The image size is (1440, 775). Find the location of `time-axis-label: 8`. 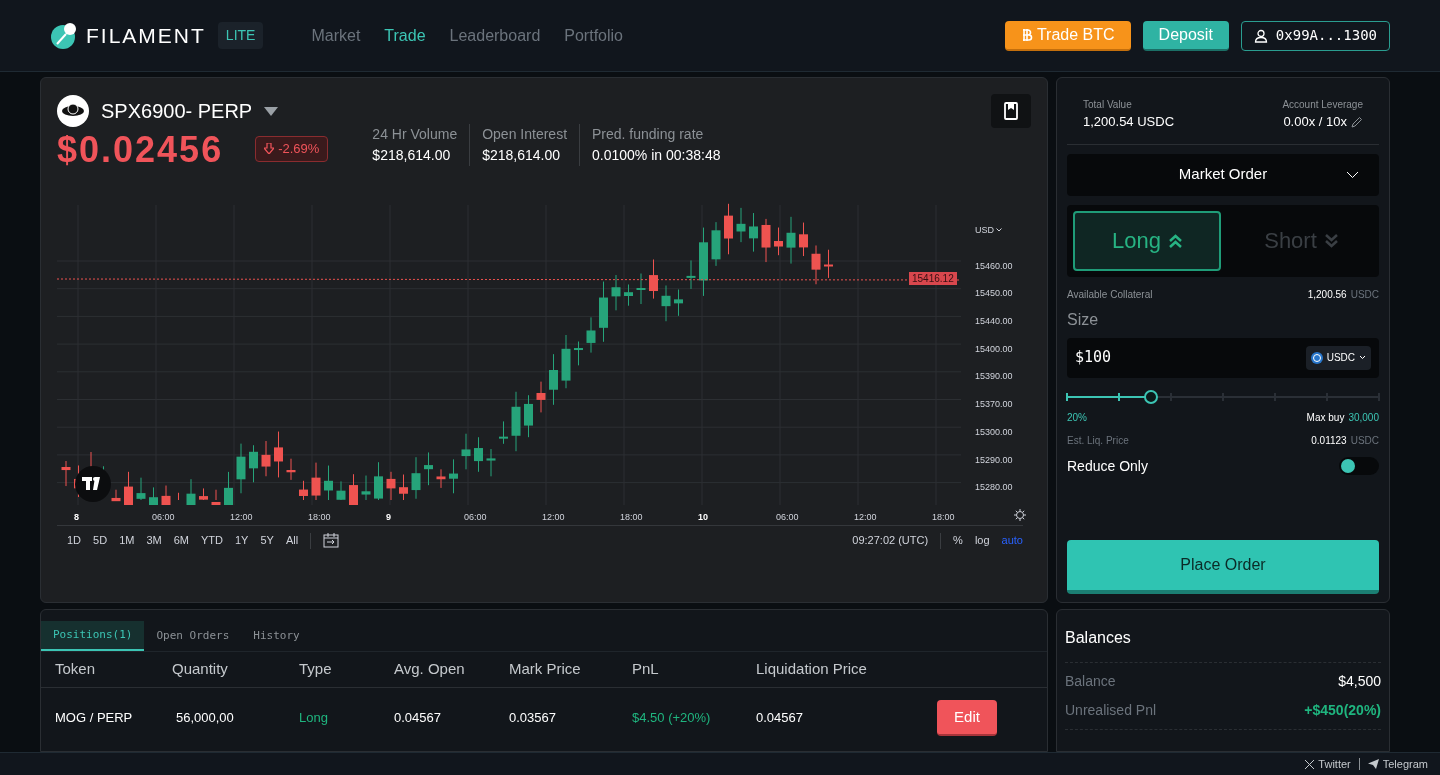

time-axis-label: 8 is located at coordinates (76, 517).